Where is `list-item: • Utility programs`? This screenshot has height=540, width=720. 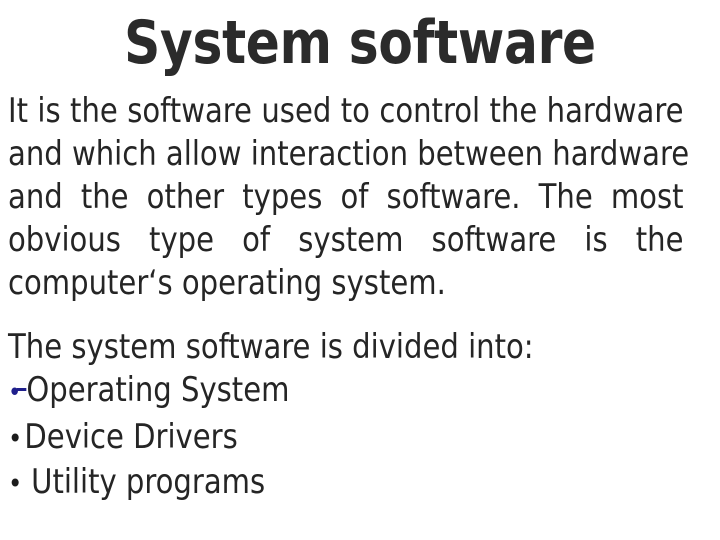 list-item: • Utility programs is located at coordinates (346, 482).